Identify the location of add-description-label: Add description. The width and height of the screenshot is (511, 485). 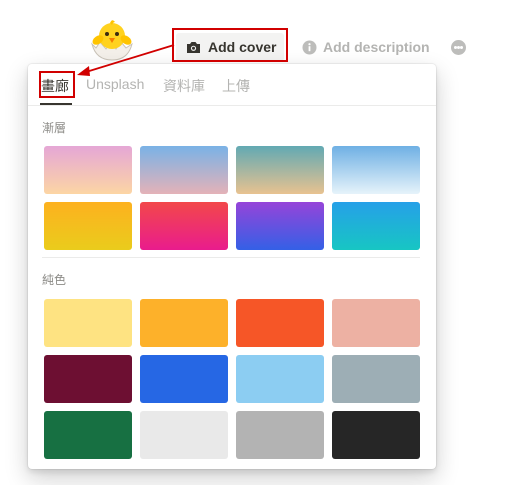
(376, 47).